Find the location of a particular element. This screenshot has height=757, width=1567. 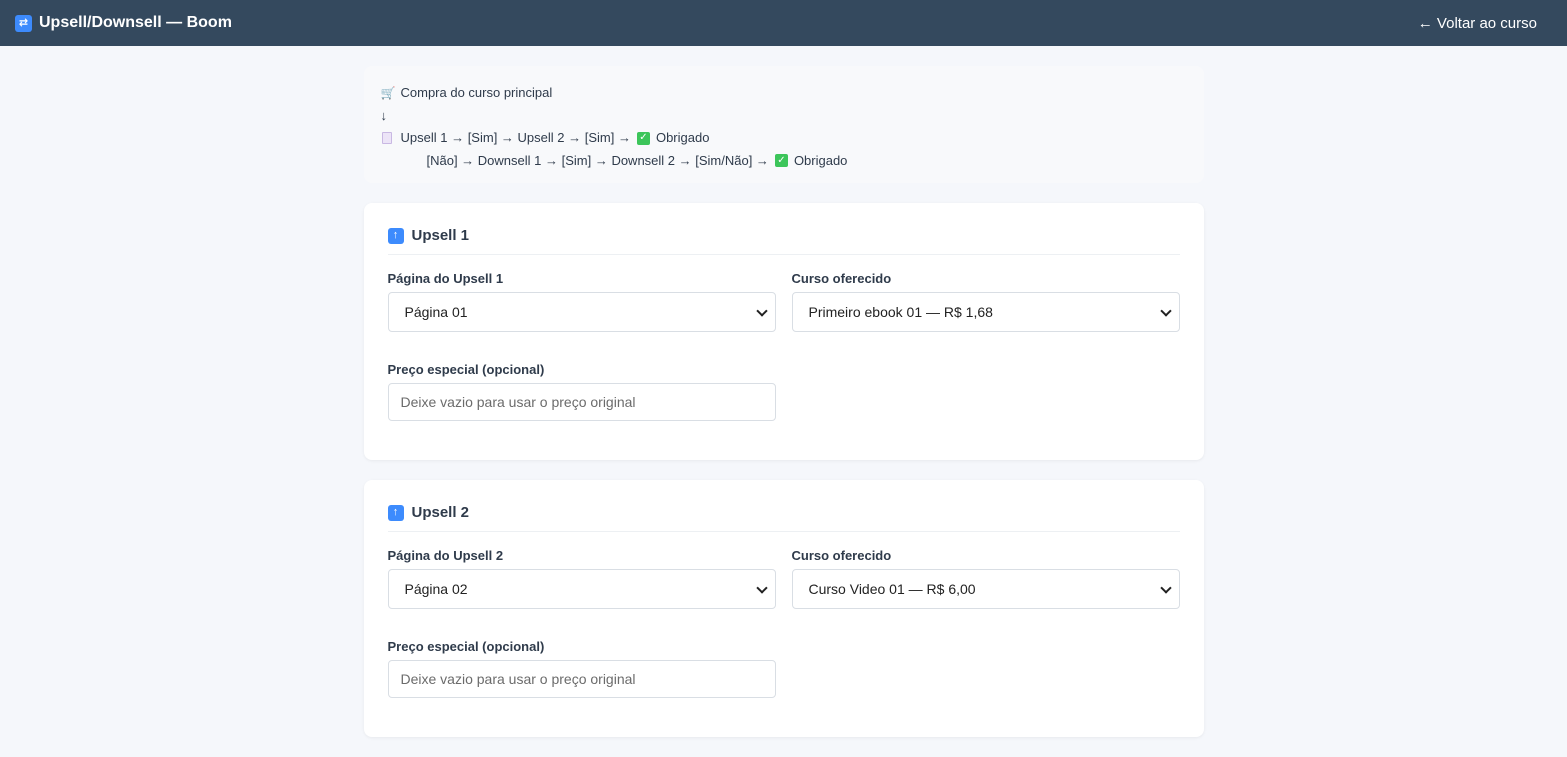

flow-line-purchase: 🛒 Compra do curso principal is located at coordinates (784, 93).